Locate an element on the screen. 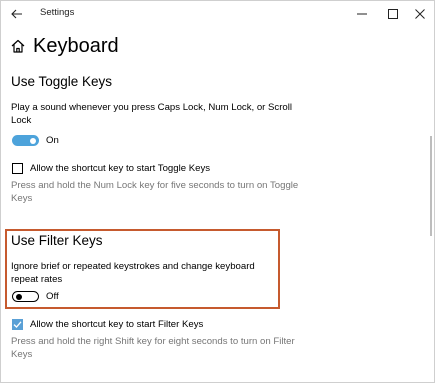 This screenshot has height=383, width=435. toggle-keys-heading: Use Toggle Keys is located at coordinates (62, 81).